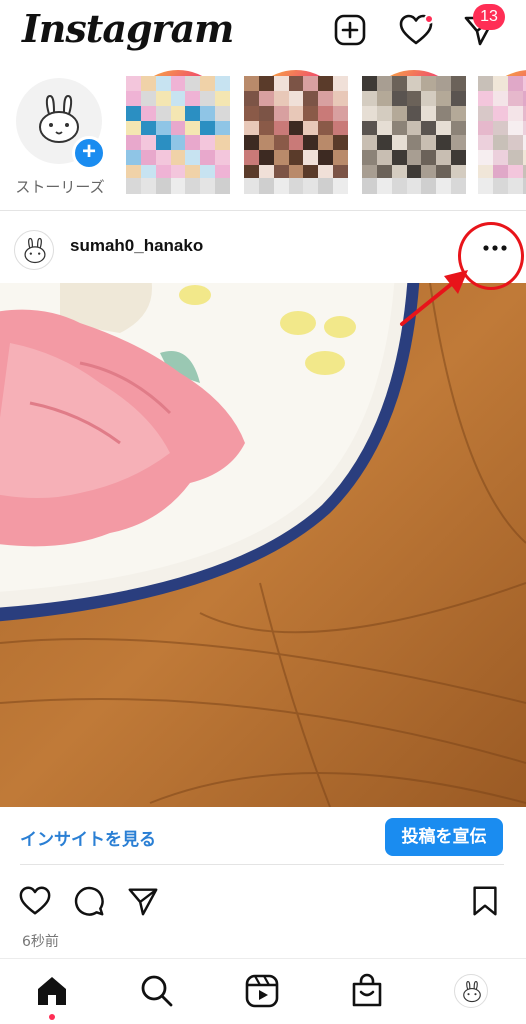 This screenshot has width=526, height=1024. I want to click on add-story-button: +, so click(89, 153).